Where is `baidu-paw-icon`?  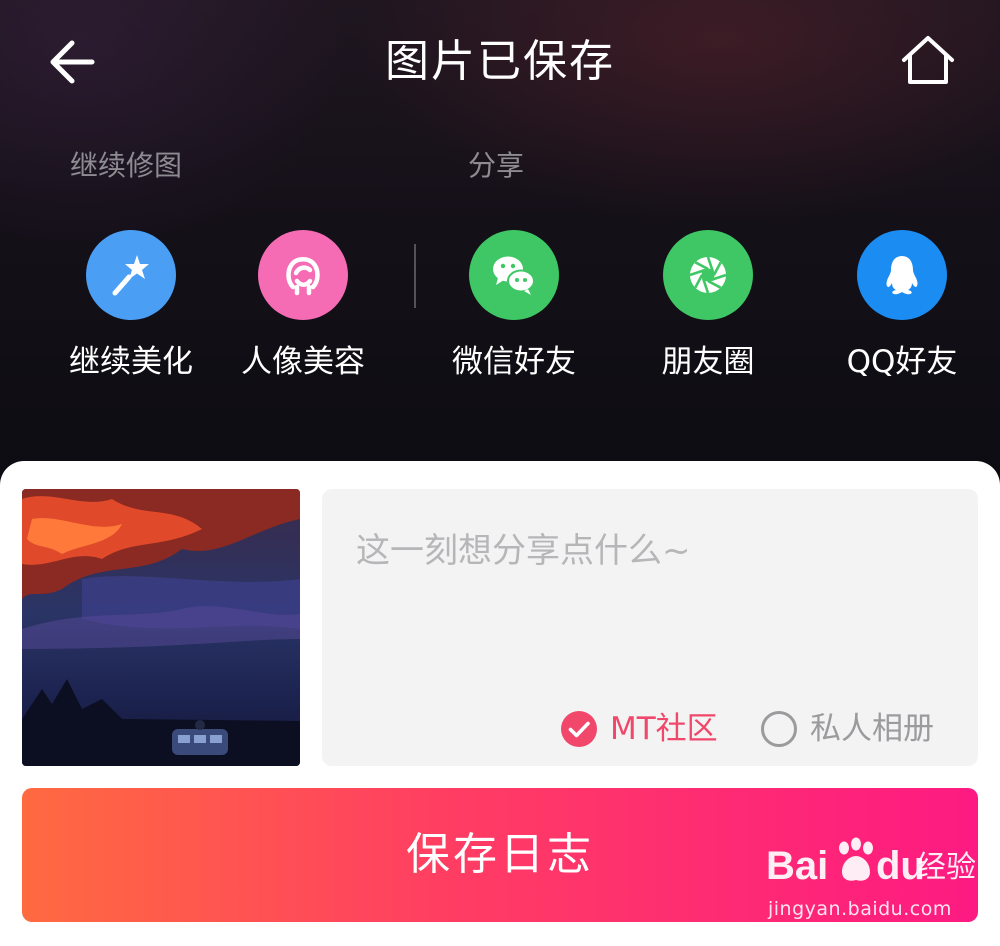
baidu-paw-icon is located at coordinates (856, 859).